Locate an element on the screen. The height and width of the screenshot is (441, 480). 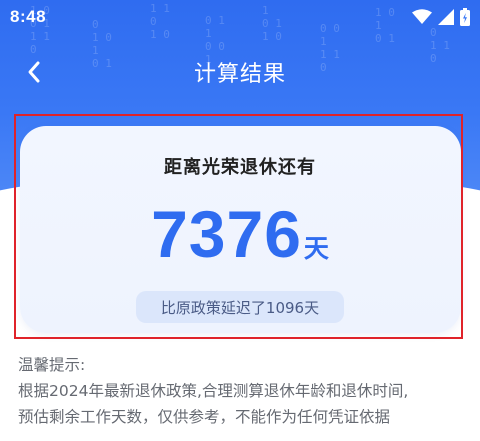
days-number: 7376 is located at coordinates (226, 234).